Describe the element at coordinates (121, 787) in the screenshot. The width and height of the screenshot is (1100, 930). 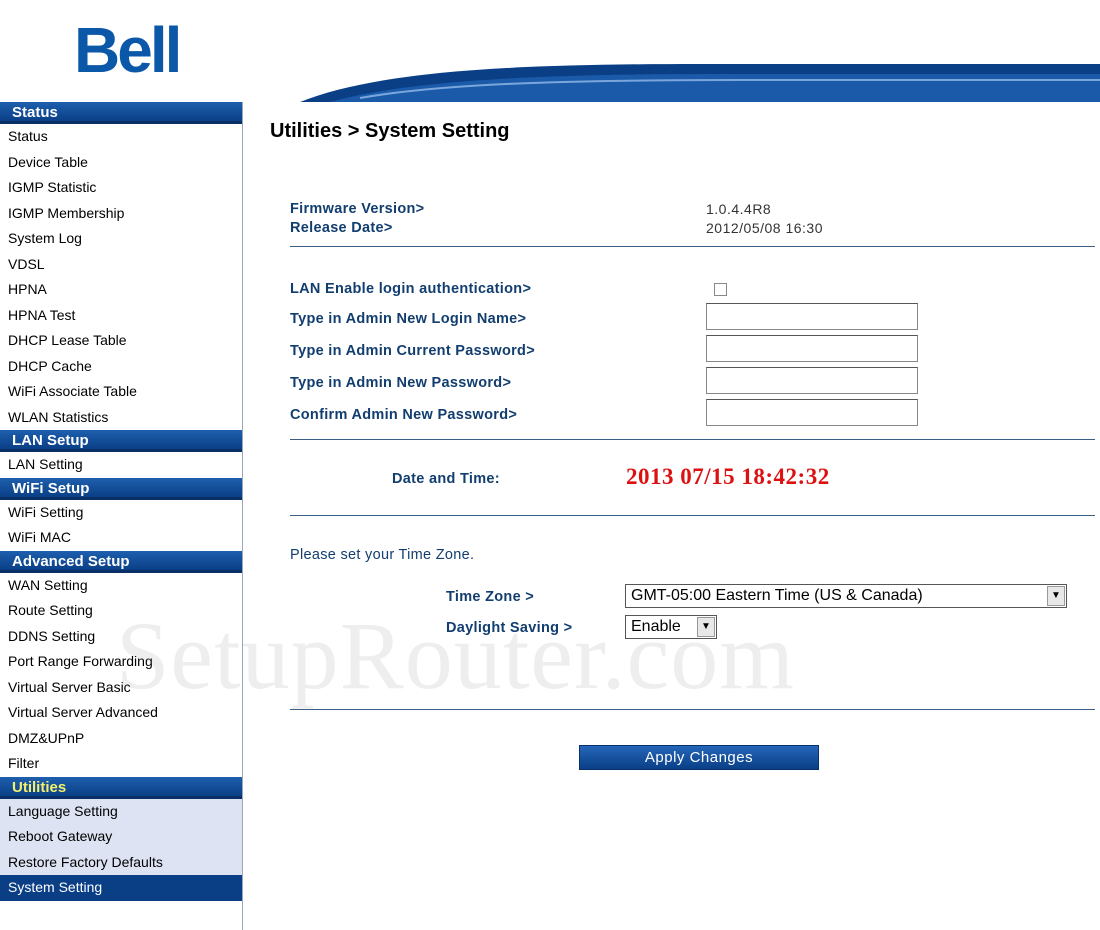
I see `sidebar-section-utilities: Utilities` at that location.